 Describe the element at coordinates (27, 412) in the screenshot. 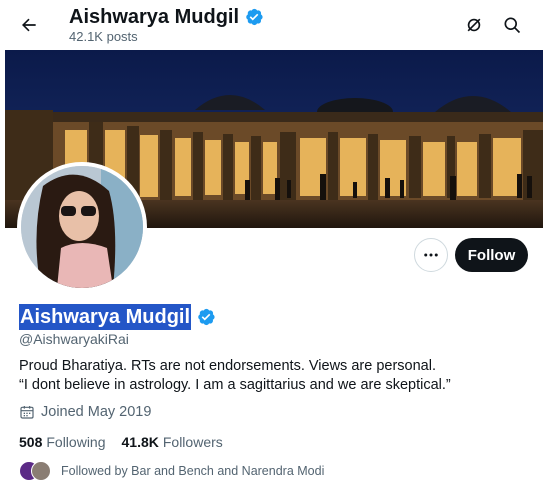

I see `calendar-icon` at that location.